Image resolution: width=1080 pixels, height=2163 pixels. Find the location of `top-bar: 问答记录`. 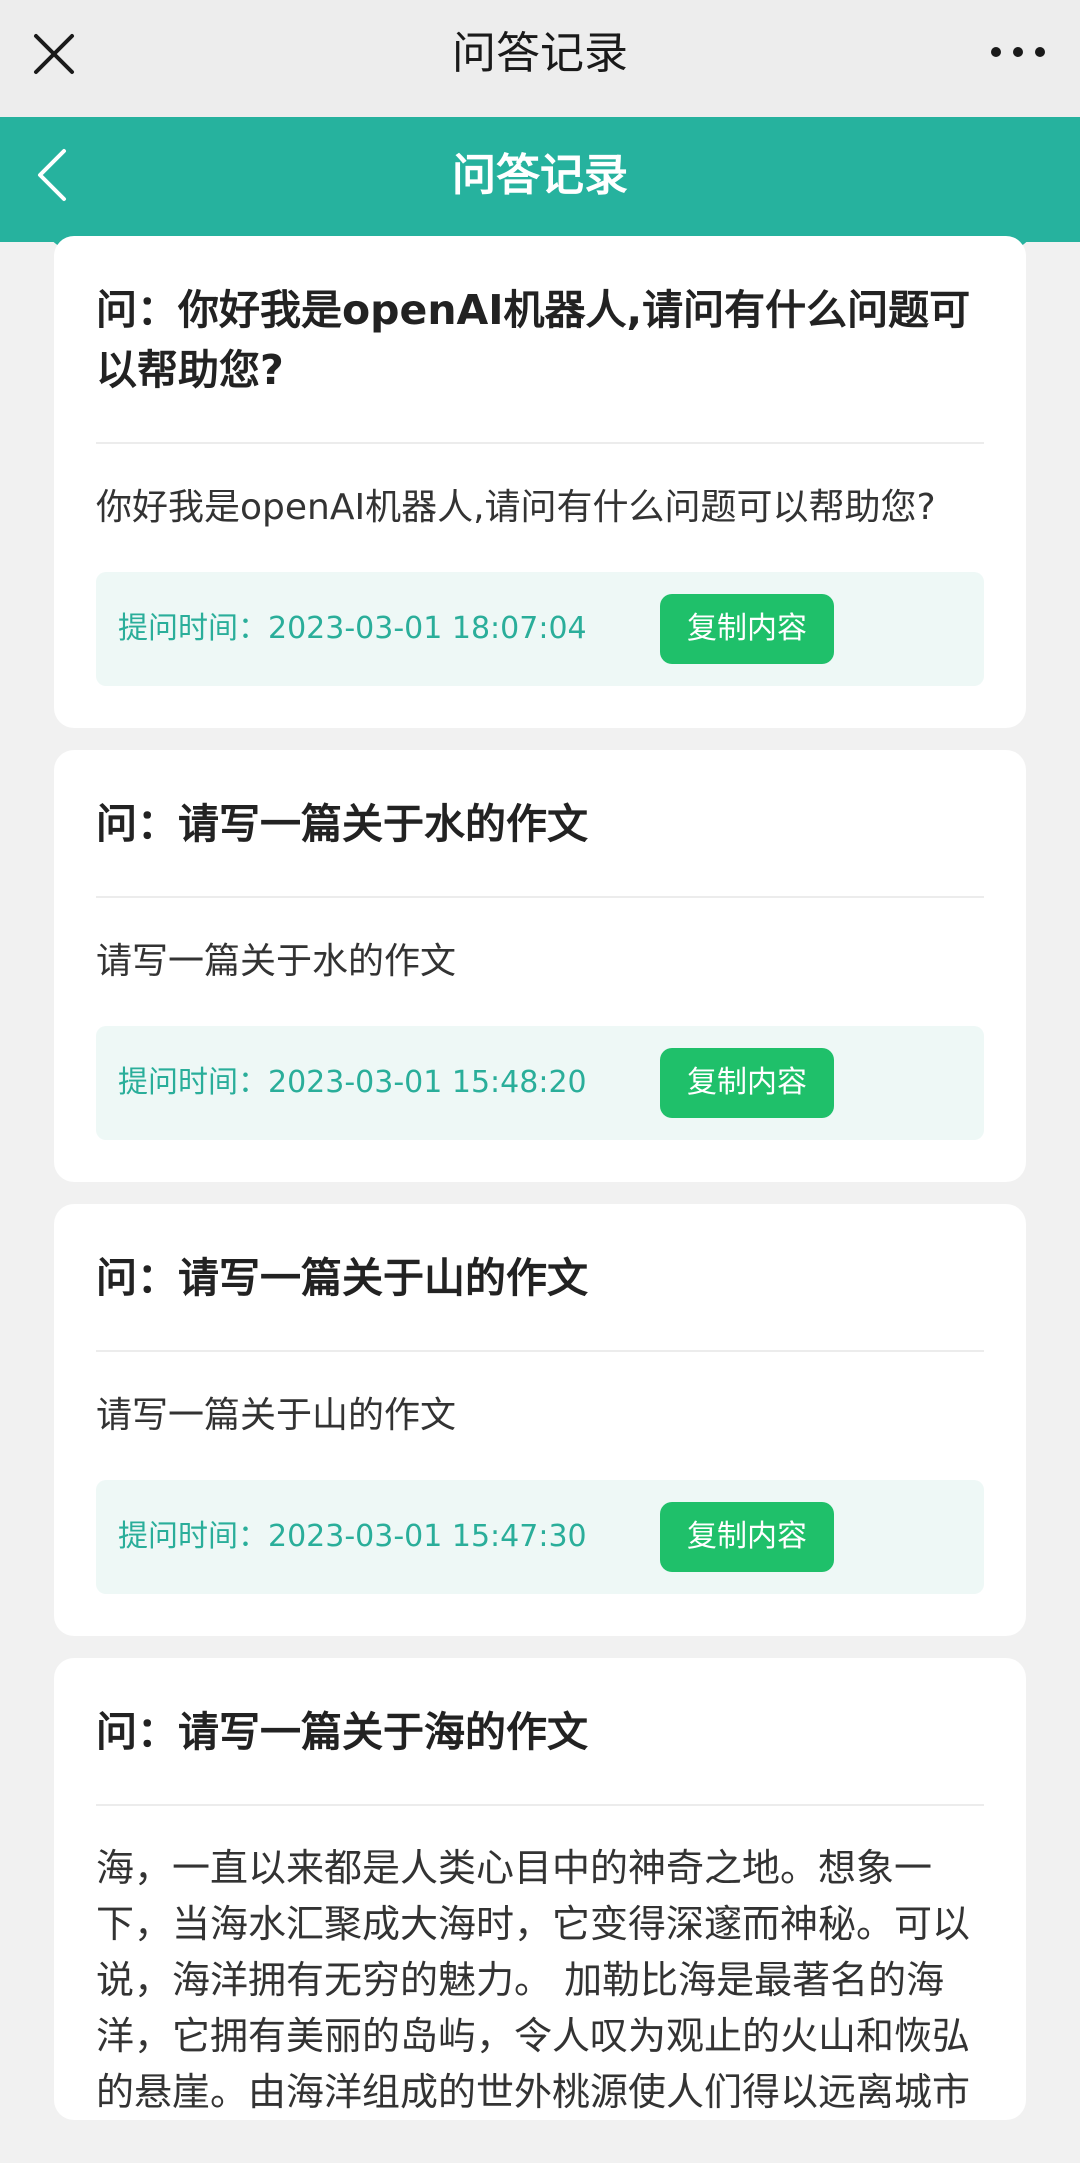

top-bar: 问答记录 is located at coordinates (540, 58).